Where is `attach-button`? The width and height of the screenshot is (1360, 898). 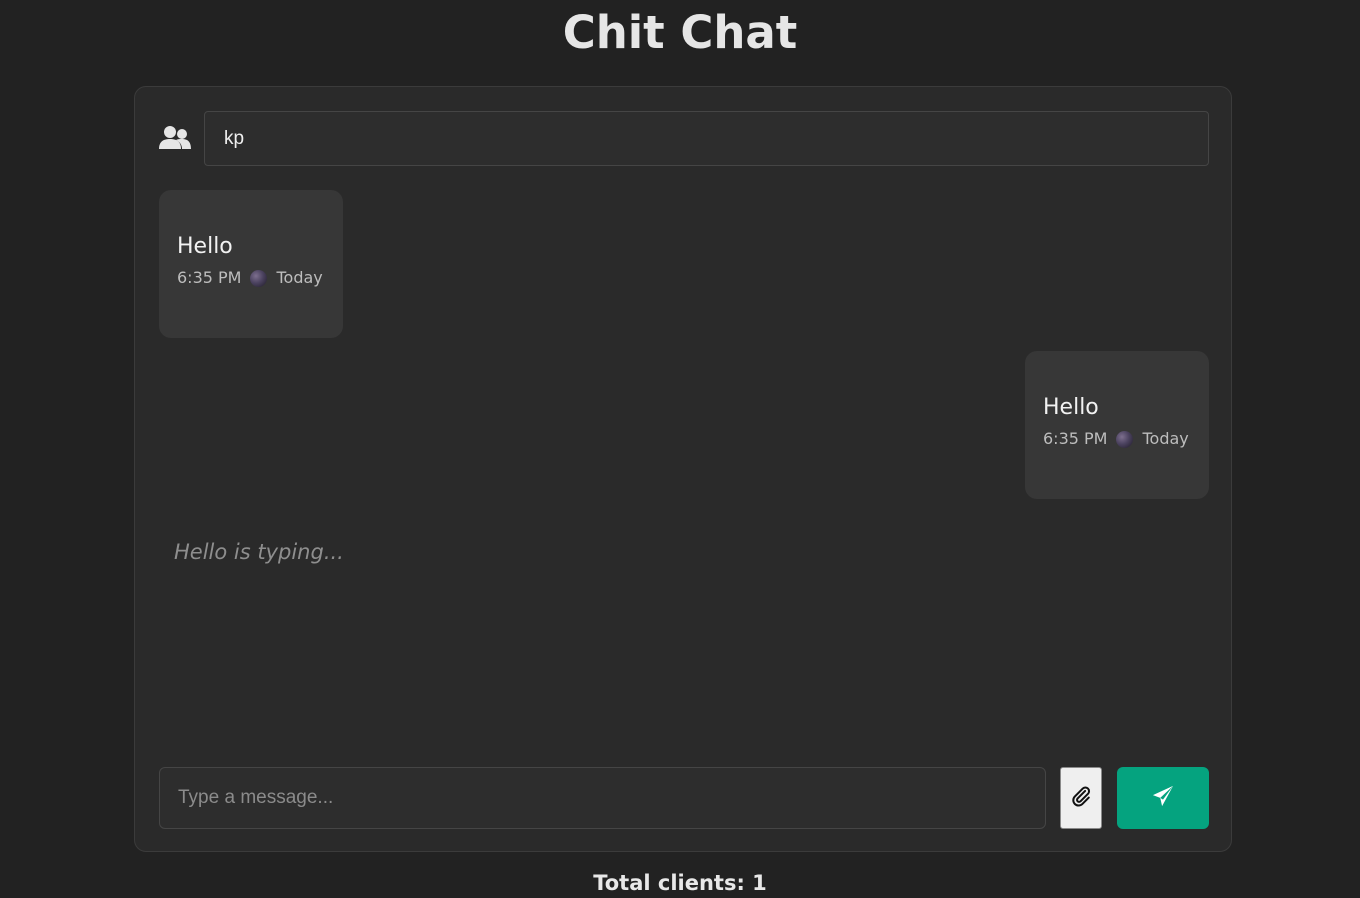 attach-button is located at coordinates (1081, 798).